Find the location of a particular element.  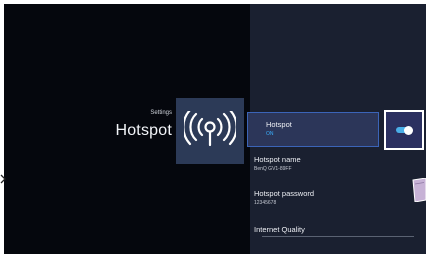

toggle-knob is located at coordinates (408, 130).